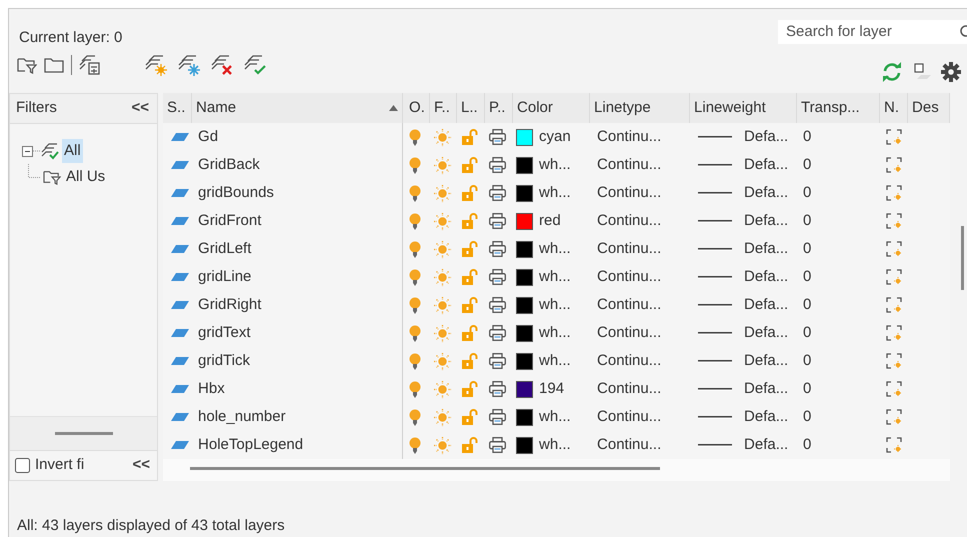 The image size is (967, 537). What do you see at coordinates (444, 108) in the screenshot?
I see `column-header: F..` at bounding box center [444, 108].